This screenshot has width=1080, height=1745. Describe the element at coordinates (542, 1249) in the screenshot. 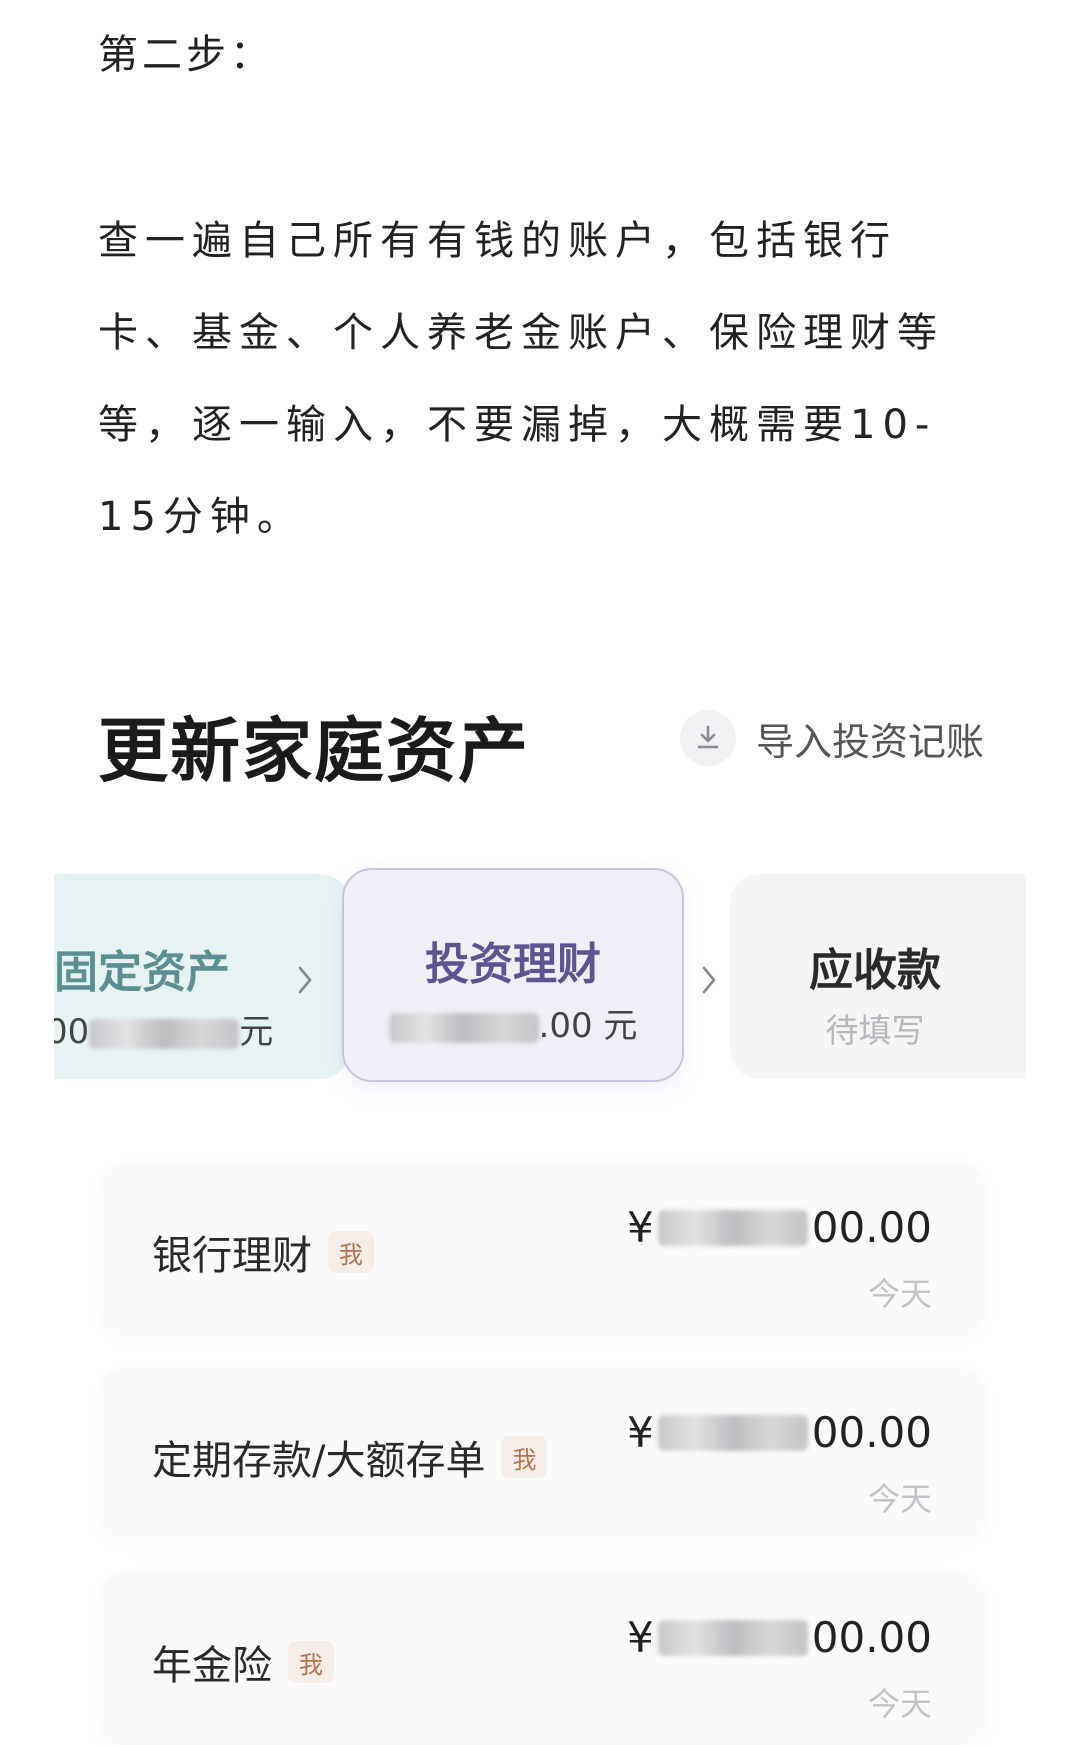

I see `account-row-bank-wealth: 银行理财 我 ¥00.00 今天` at that location.